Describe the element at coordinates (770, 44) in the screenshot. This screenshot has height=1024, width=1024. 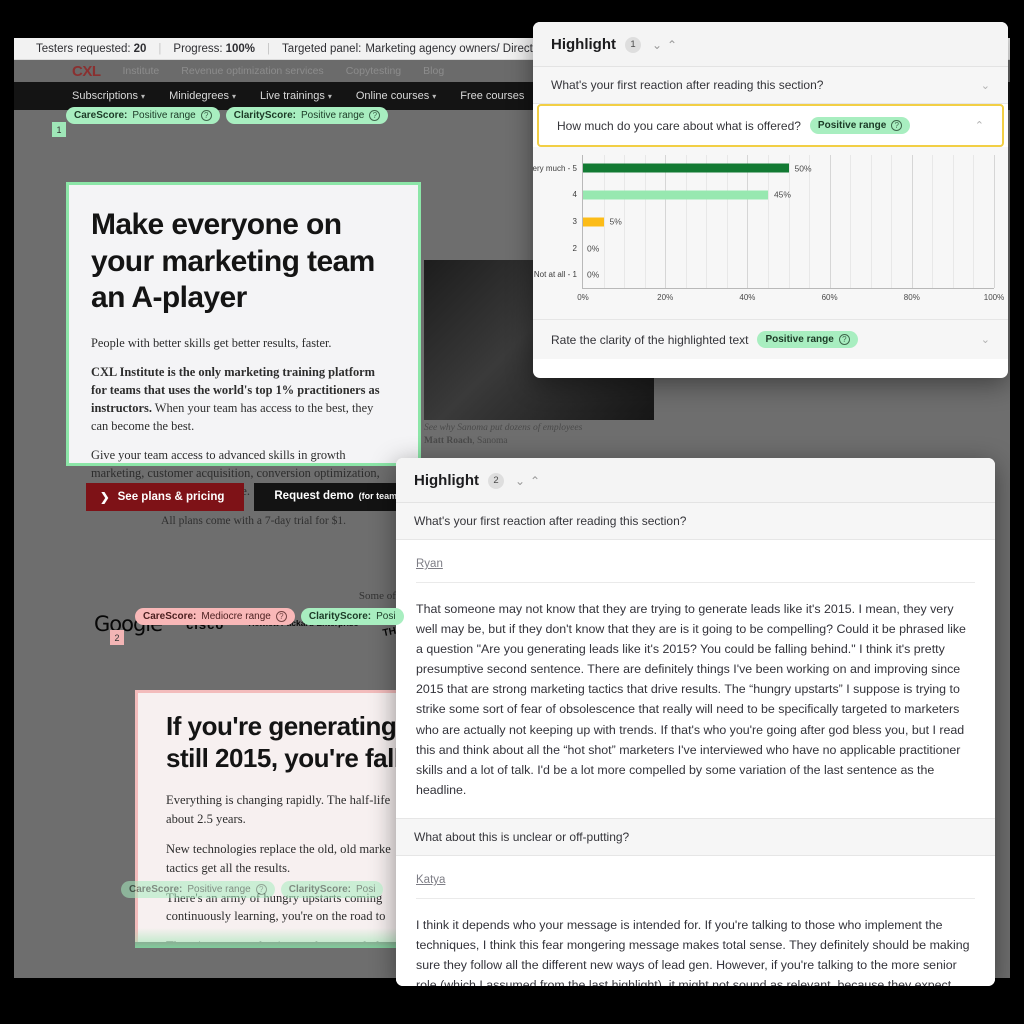
I see `highlight-1-header: Highlight 1 ⌄ ⌃` at that location.